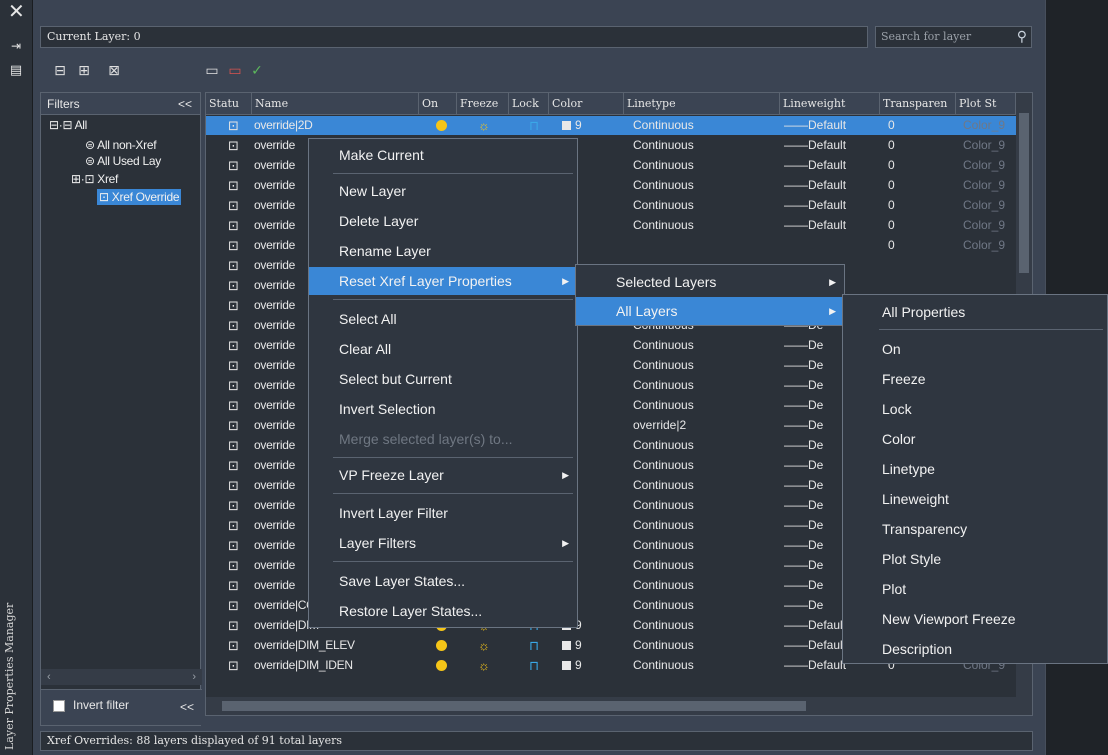  What do you see at coordinates (49, 677) in the screenshot?
I see `scroll-left-icon: ‹` at bounding box center [49, 677].